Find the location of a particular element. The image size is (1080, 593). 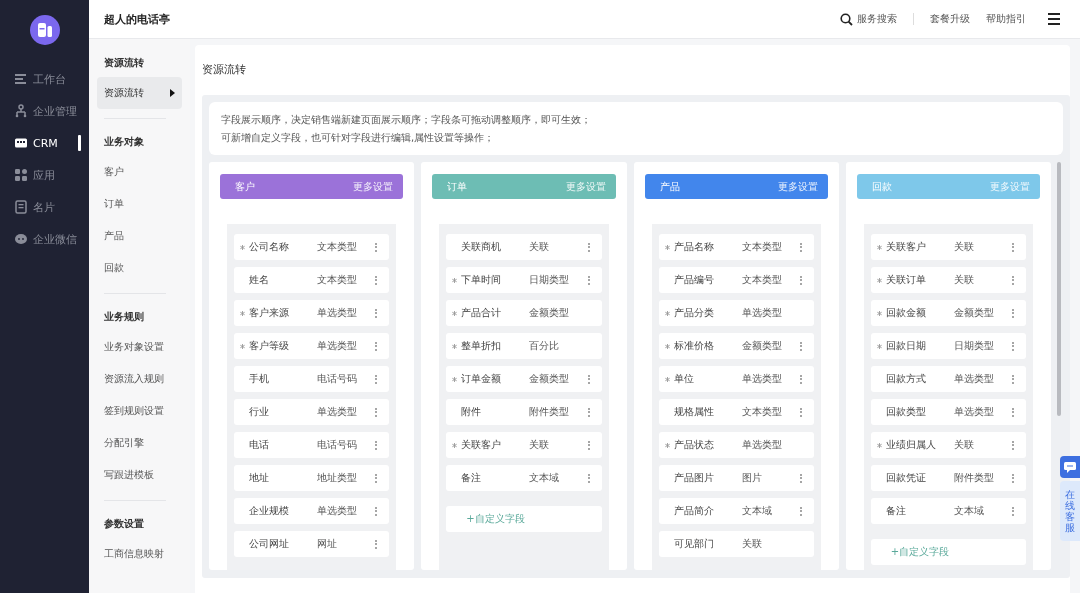

submenu-item: 产品 is located at coordinates (139, 236).